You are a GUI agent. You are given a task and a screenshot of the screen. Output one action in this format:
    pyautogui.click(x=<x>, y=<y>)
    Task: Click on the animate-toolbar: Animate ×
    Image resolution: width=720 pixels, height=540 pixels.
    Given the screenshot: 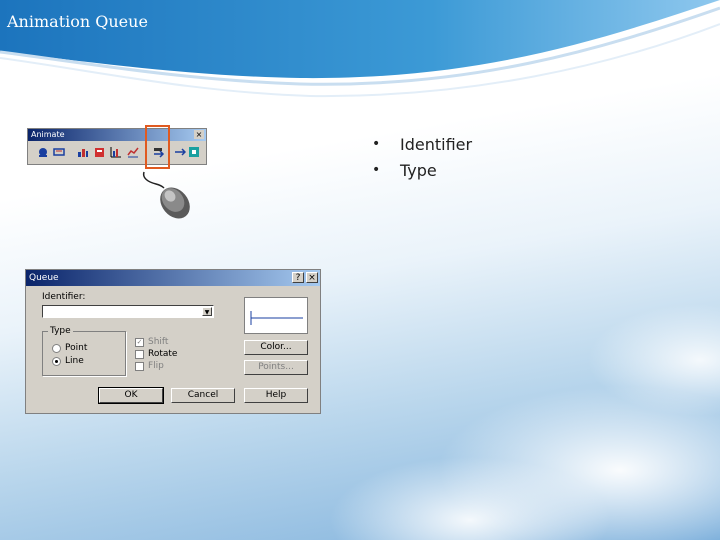 What is the action you would take?
    pyautogui.click(x=117, y=146)
    